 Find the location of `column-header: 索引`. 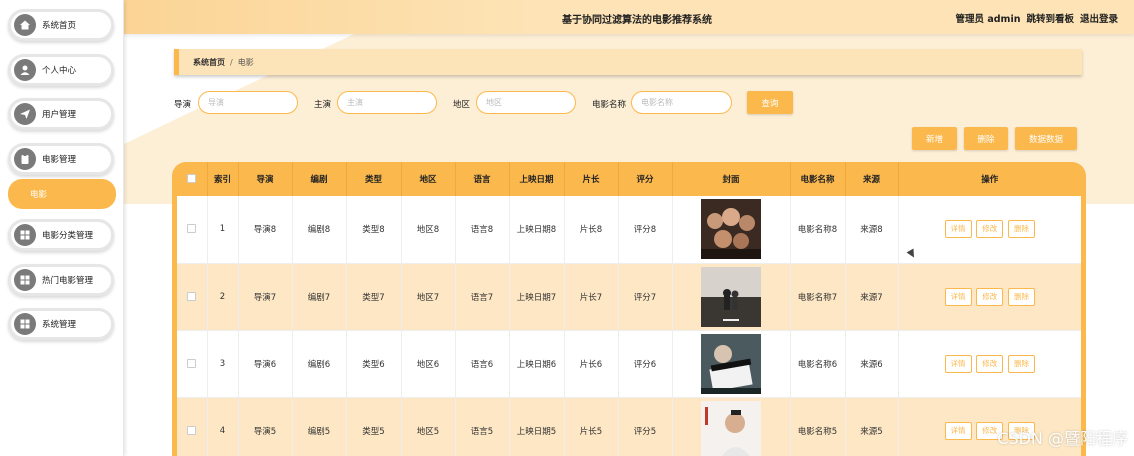

column-header: 索引 is located at coordinates (223, 179).